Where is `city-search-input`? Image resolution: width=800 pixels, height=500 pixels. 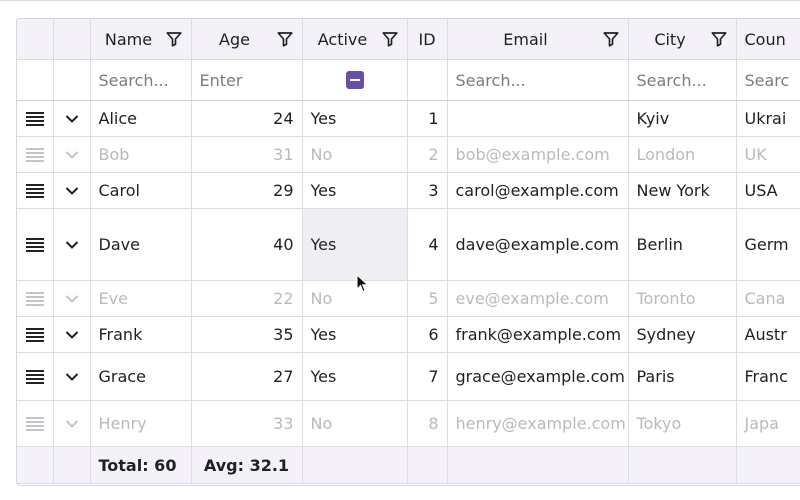 city-search-input is located at coordinates (682, 80).